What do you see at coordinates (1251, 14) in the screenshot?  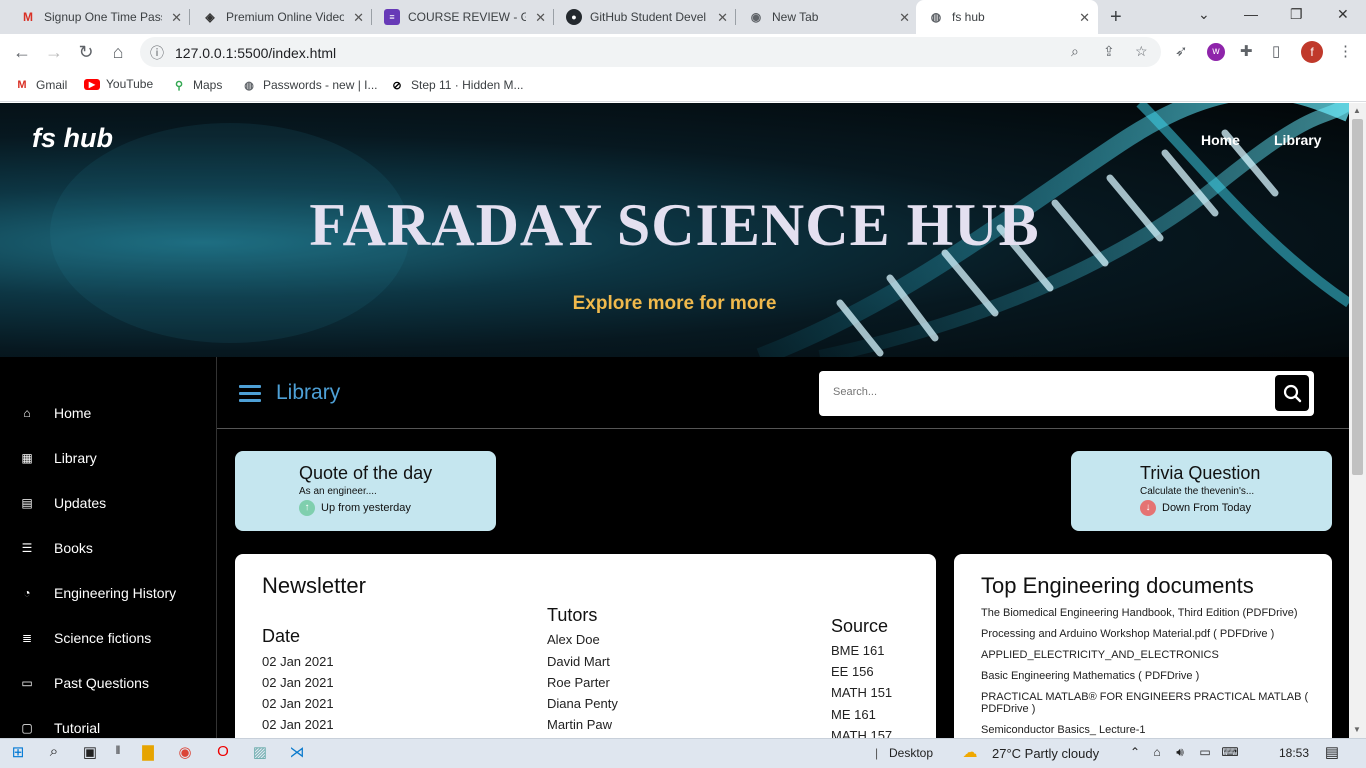 I see `minimize-icon: —` at bounding box center [1251, 14].